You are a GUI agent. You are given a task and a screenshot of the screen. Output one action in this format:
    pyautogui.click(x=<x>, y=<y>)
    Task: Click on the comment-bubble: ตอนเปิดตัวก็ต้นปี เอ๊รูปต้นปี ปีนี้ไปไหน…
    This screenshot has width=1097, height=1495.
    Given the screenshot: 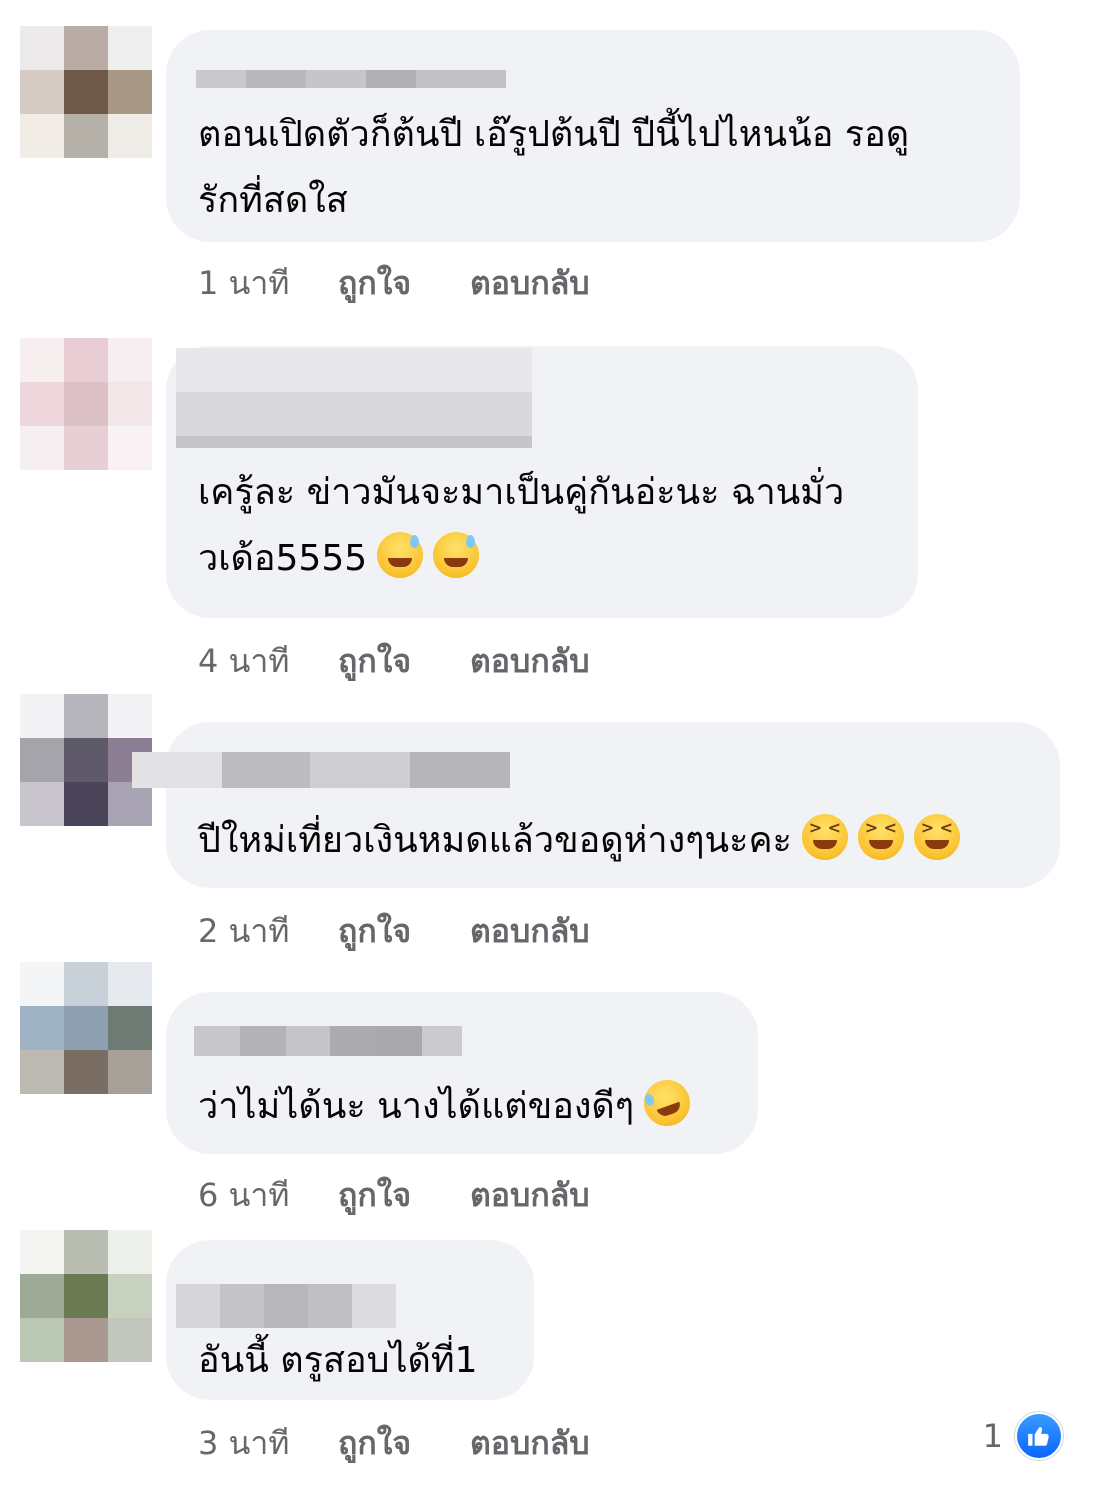 What is the action you would take?
    pyautogui.click(x=593, y=136)
    